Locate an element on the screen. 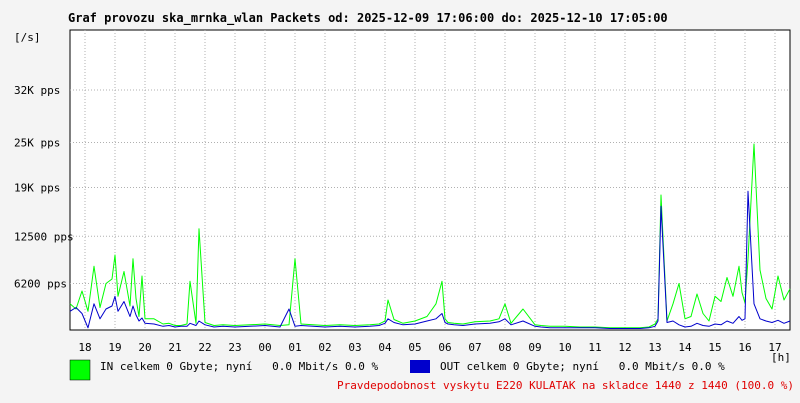 The height and width of the screenshot is (403, 800). x-tick-label: 14 is located at coordinates (685, 347).